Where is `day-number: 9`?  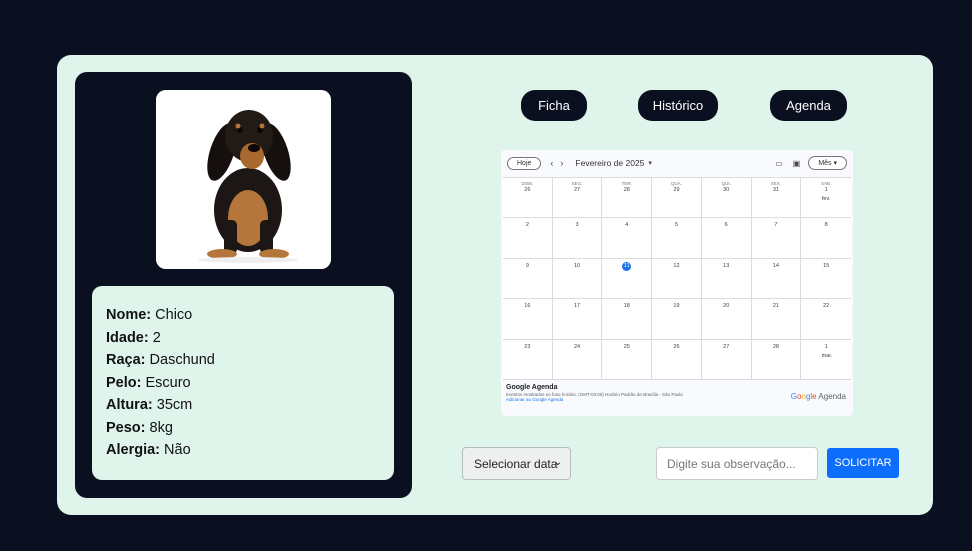
day-number: 9 is located at coordinates (527, 265).